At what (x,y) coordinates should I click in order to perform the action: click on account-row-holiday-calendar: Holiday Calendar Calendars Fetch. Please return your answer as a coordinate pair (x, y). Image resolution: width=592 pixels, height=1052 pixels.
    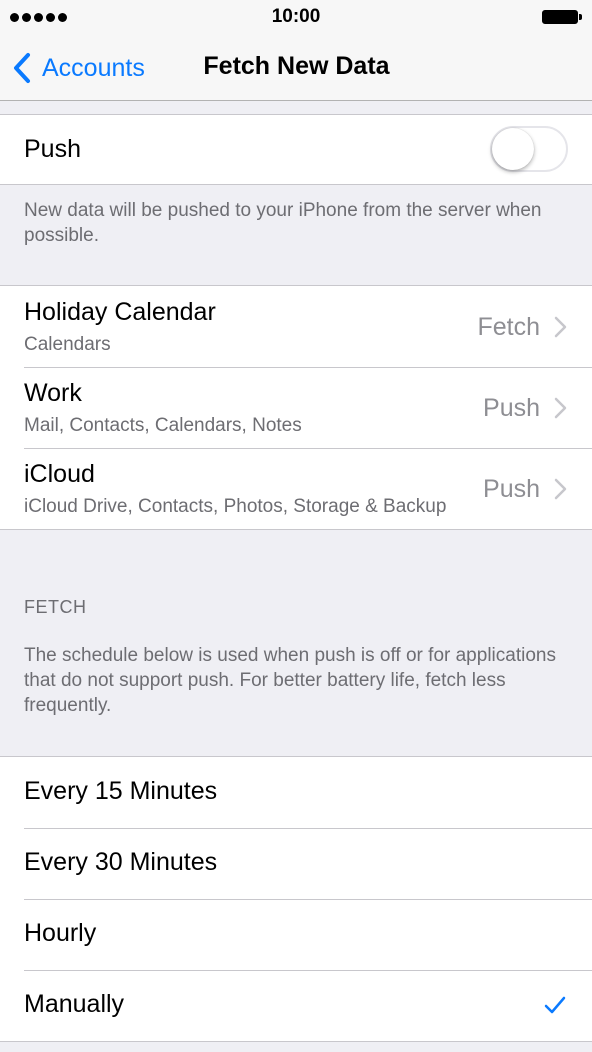
    Looking at the image, I should click on (296, 326).